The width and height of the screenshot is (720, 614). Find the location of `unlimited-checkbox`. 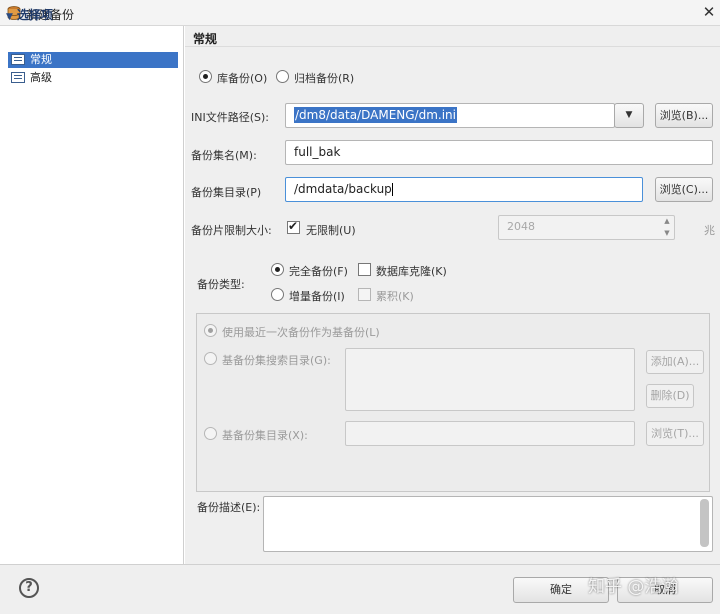

unlimited-checkbox is located at coordinates (293, 226).